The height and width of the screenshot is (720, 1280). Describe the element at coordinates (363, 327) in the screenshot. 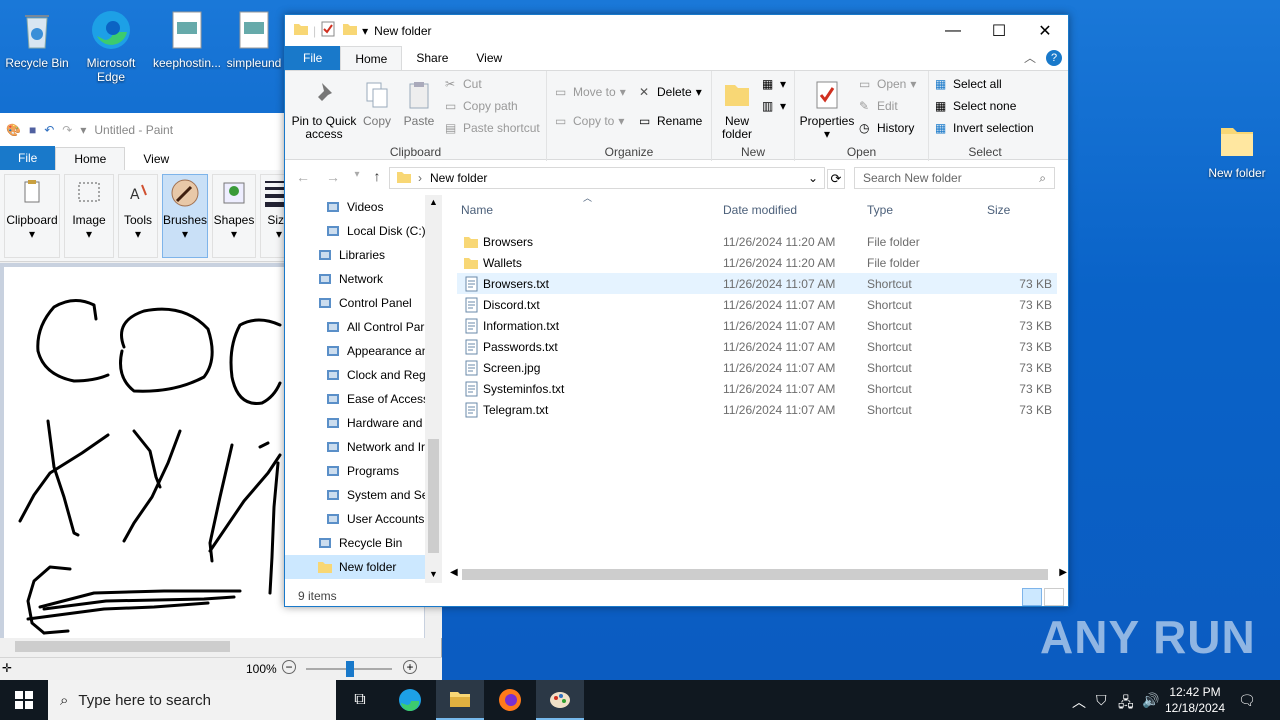

I see `nav-item: All Control Par` at that location.